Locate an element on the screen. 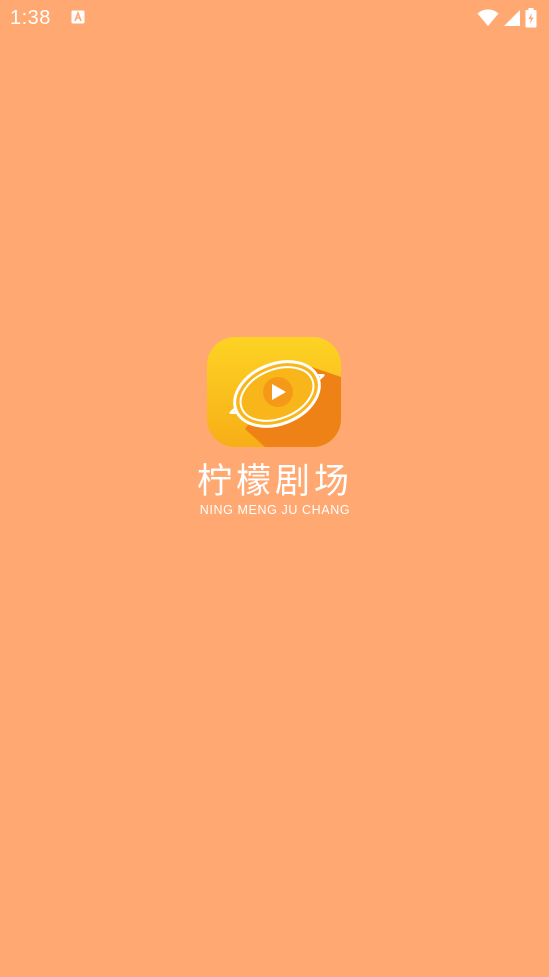  status-time: 1:38 is located at coordinates (30, 18).